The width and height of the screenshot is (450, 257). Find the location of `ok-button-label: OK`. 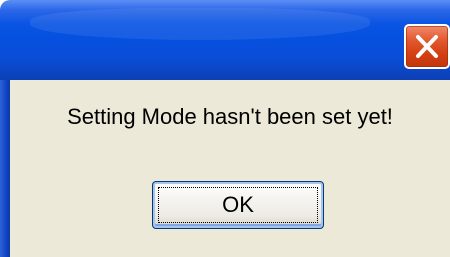

ok-button-label: OK is located at coordinates (238, 204).